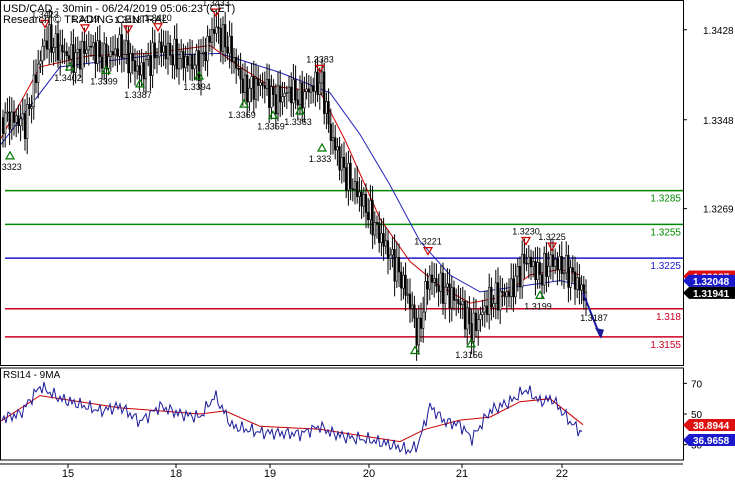  What do you see at coordinates (665, 266) in the screenshot?
I see `level-label: 1.3225` at bounding box center [665, 266].